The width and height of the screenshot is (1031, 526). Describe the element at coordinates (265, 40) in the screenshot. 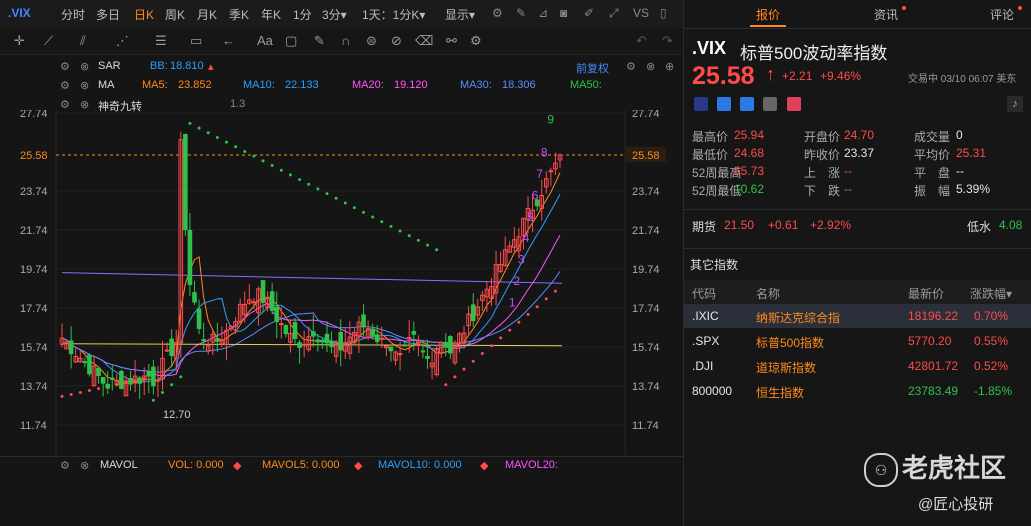

I see `text-tool-icon: Aa` at that location.